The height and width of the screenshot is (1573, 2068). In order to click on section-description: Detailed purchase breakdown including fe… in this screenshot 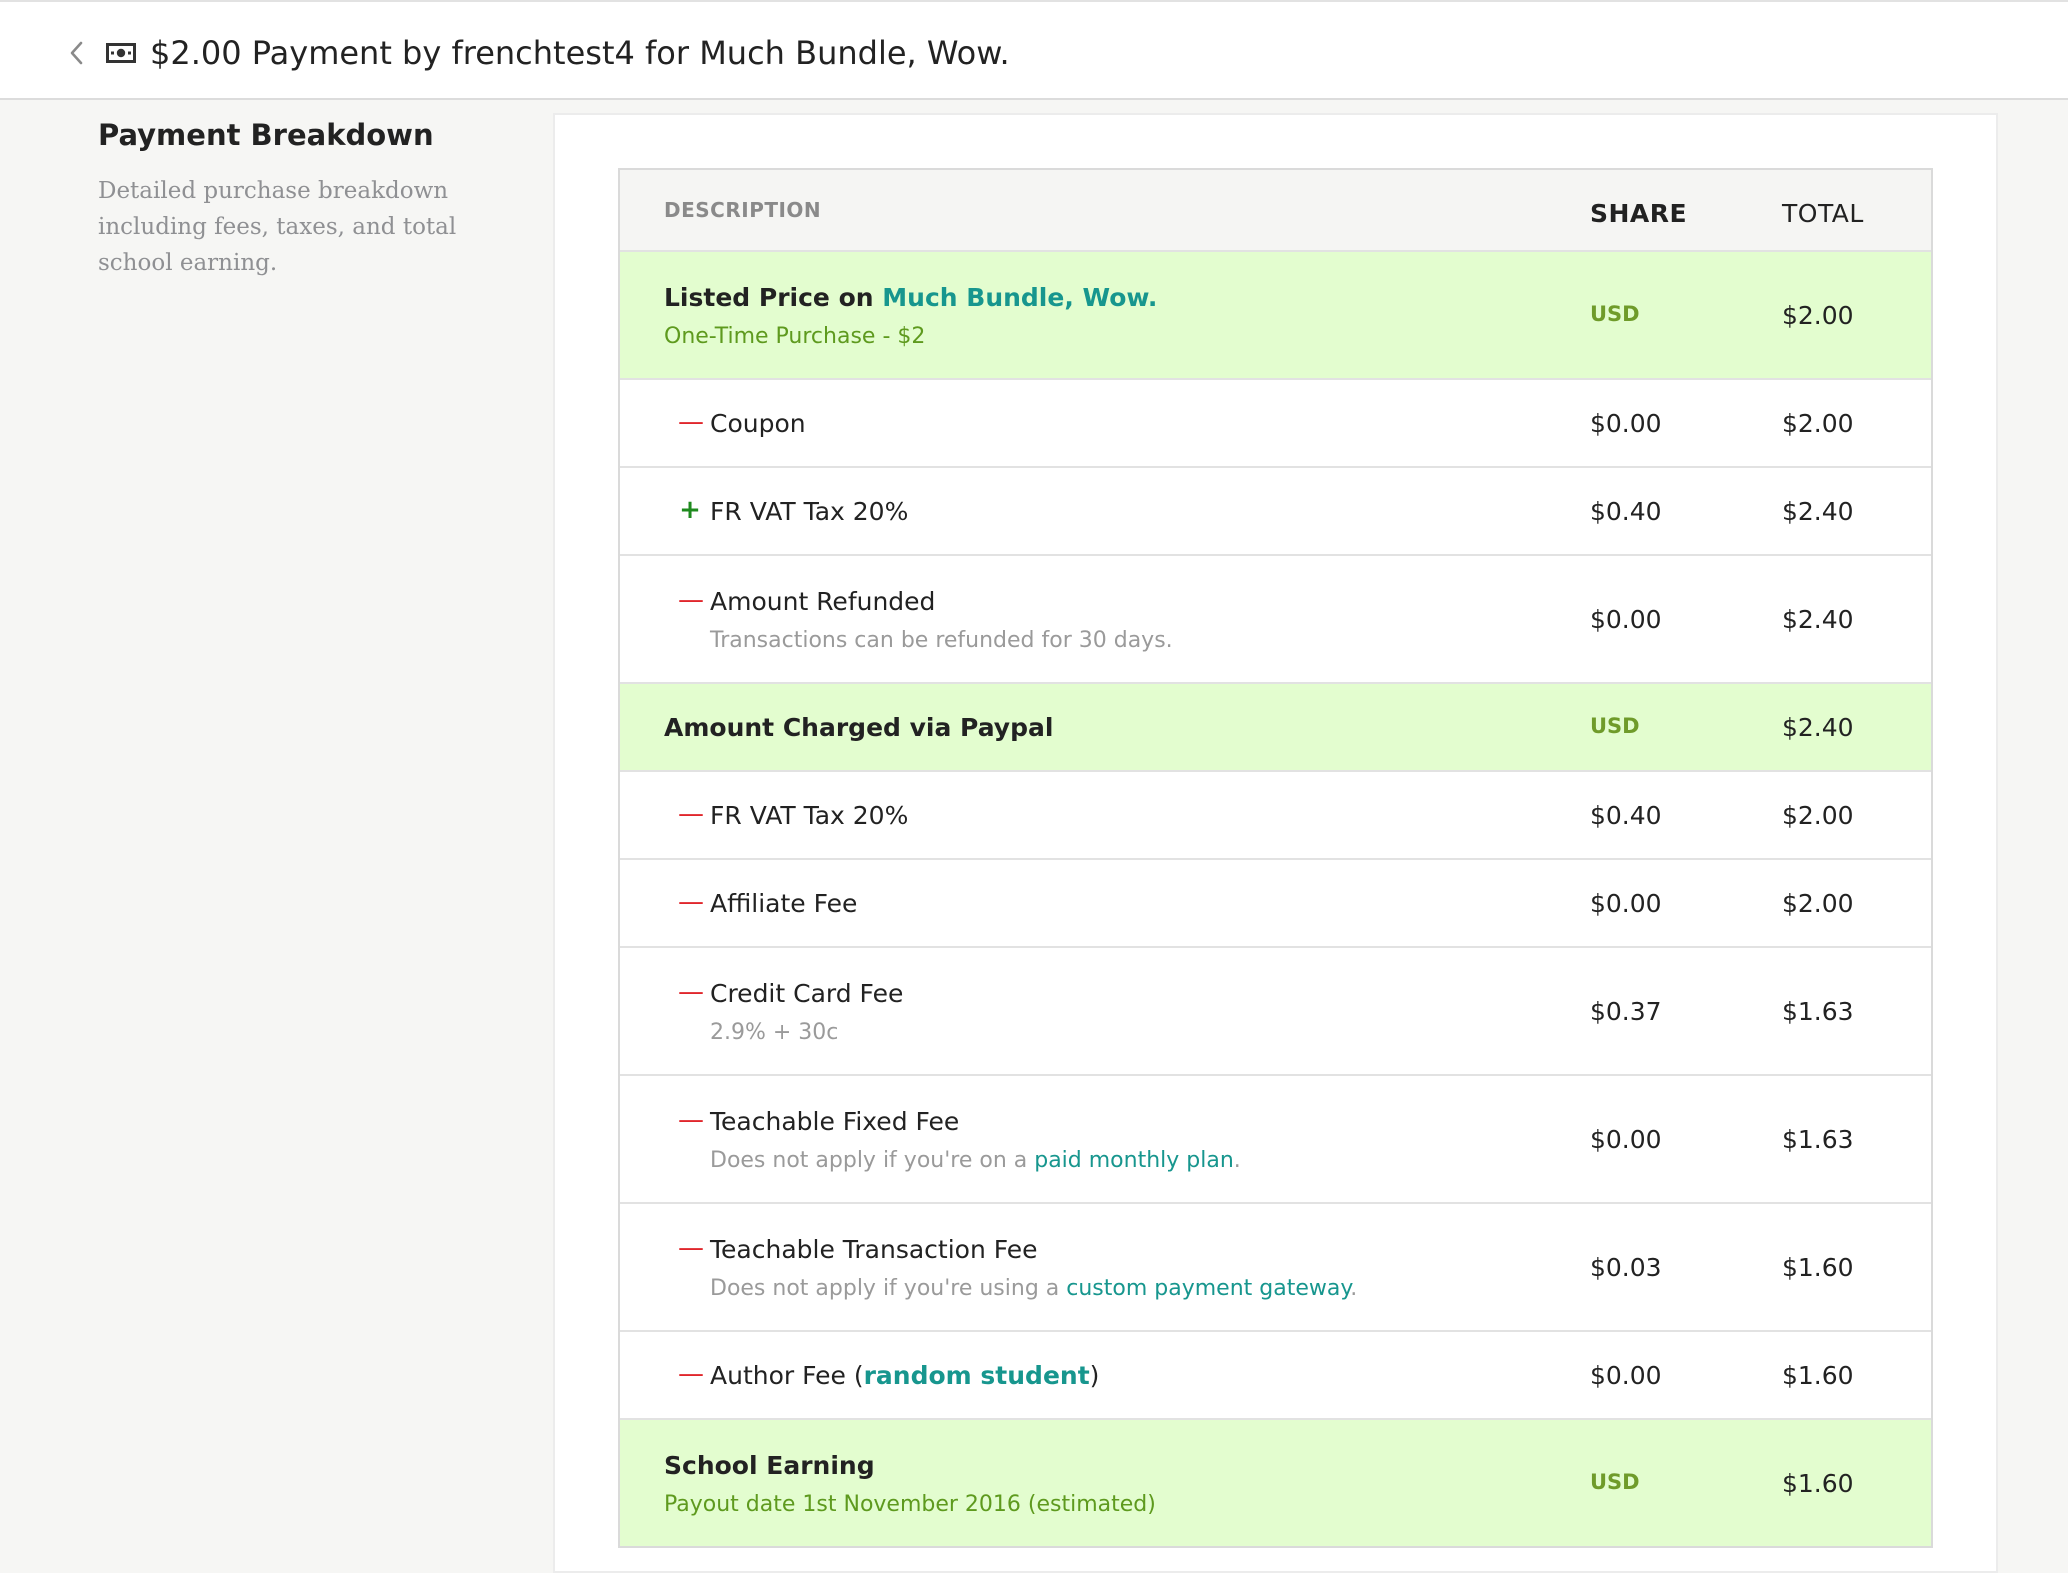, I will do `click(277, 227)`.